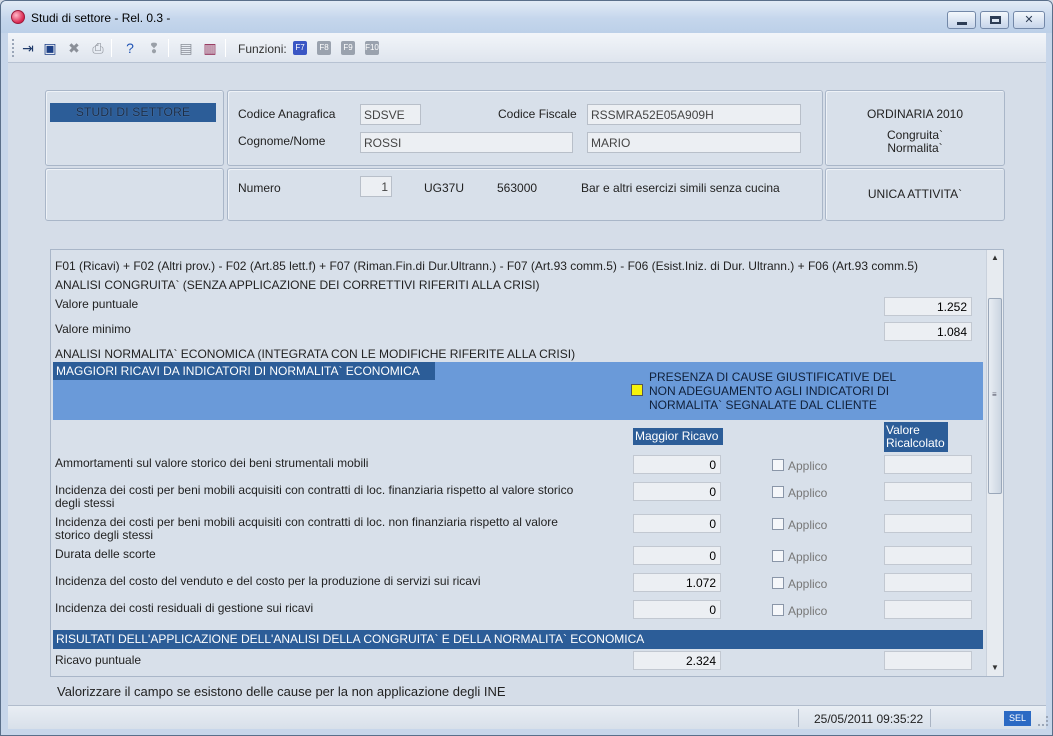 The width and height of the screenshot is (1053, 736). What do you see at coordinates (390, 114) in the screenshot?
I see `codice-anagrafica-field: SDSVE` at bounding box center [390, 114].